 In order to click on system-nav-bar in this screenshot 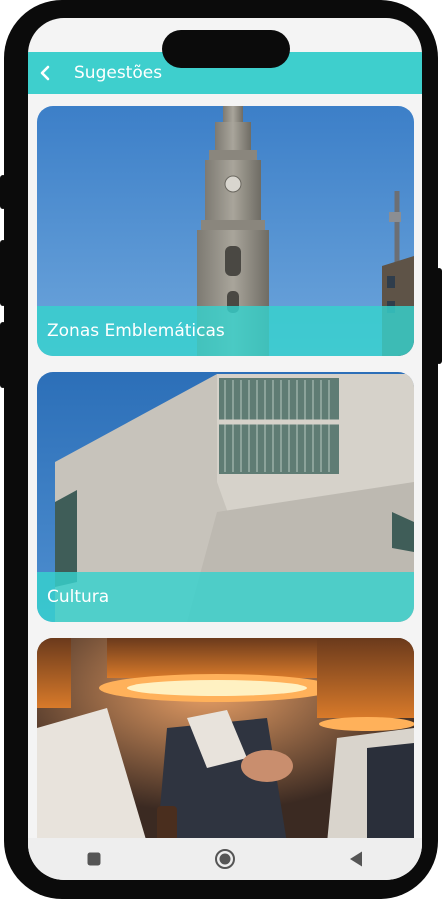, I will do `click(225, 859)`.